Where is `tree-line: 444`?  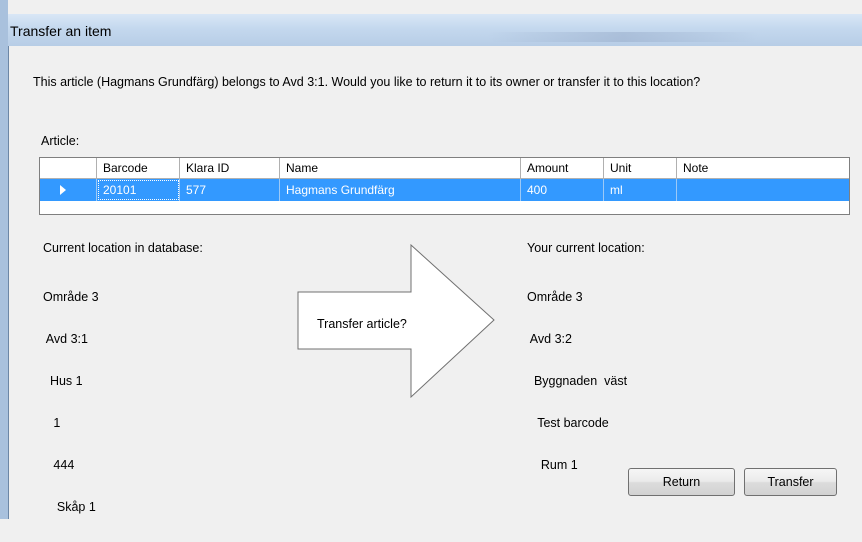 tree-line: 444 is located at coordinates (59, 465).